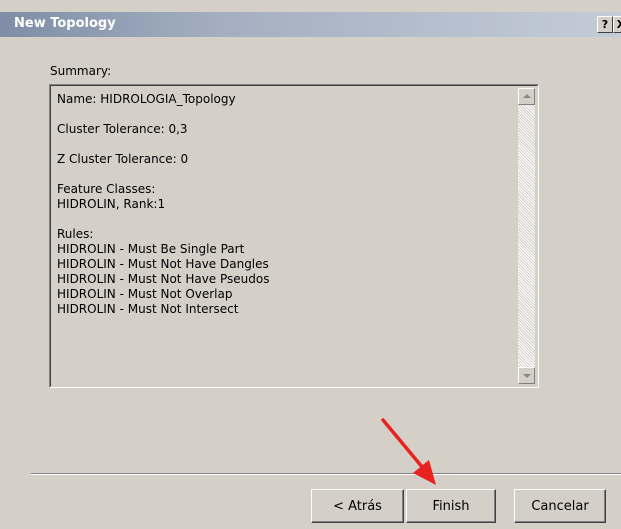 The image size is (621, 529). I want to click on back-button: < Atrás, so click(357, 506).